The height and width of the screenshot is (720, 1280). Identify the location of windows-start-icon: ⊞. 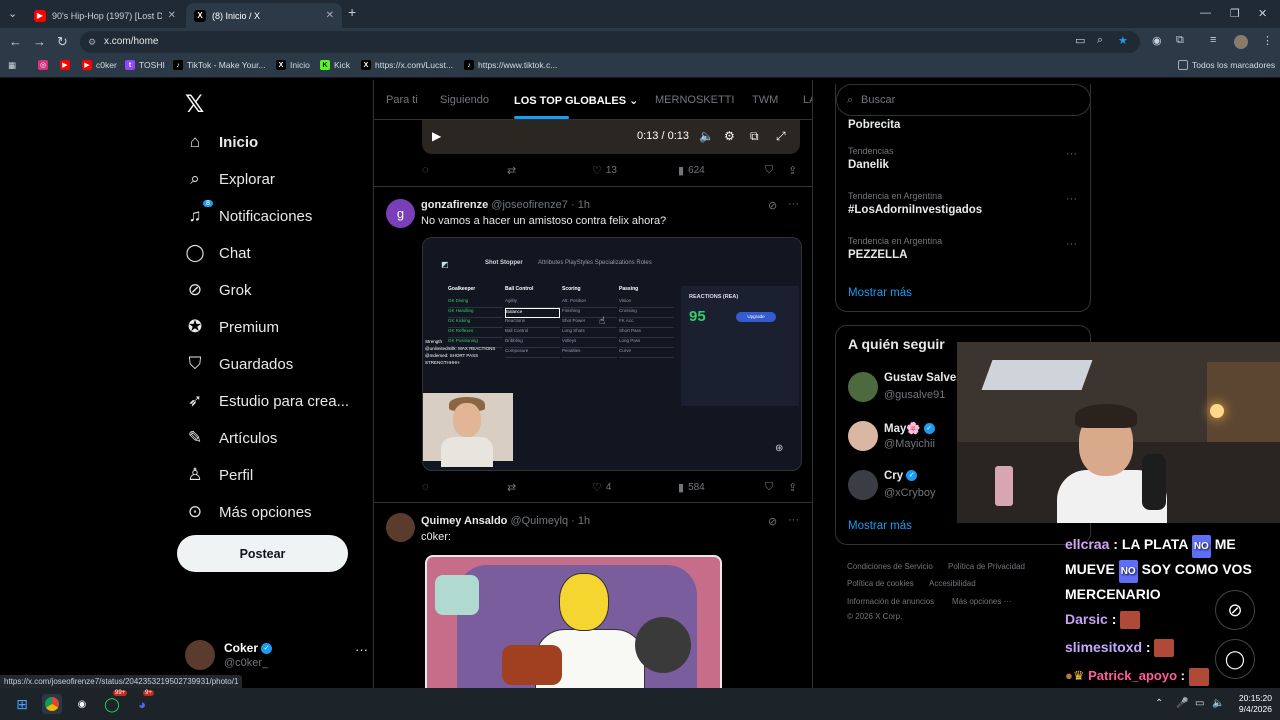
(22, 704).